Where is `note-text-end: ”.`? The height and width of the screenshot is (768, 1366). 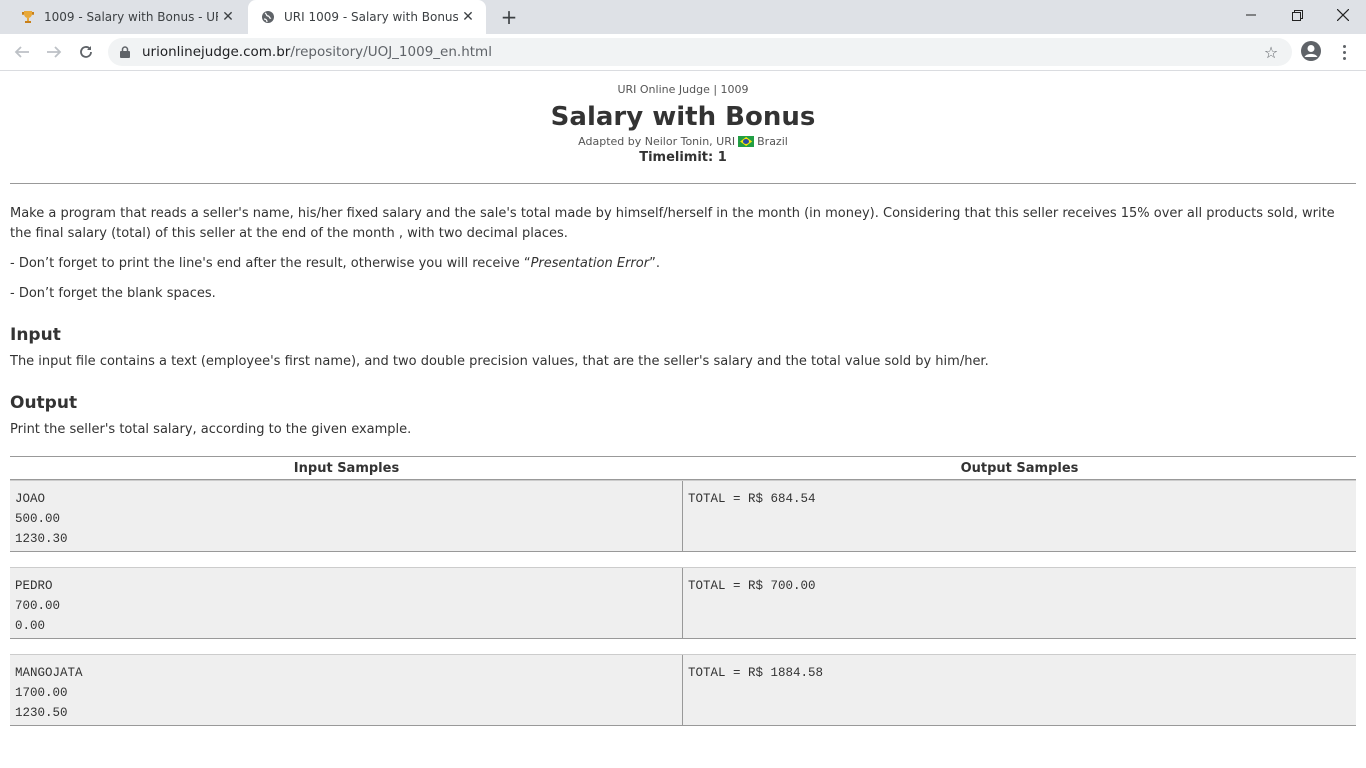
note-text-end: ”. is located at coordinates (654, 263).